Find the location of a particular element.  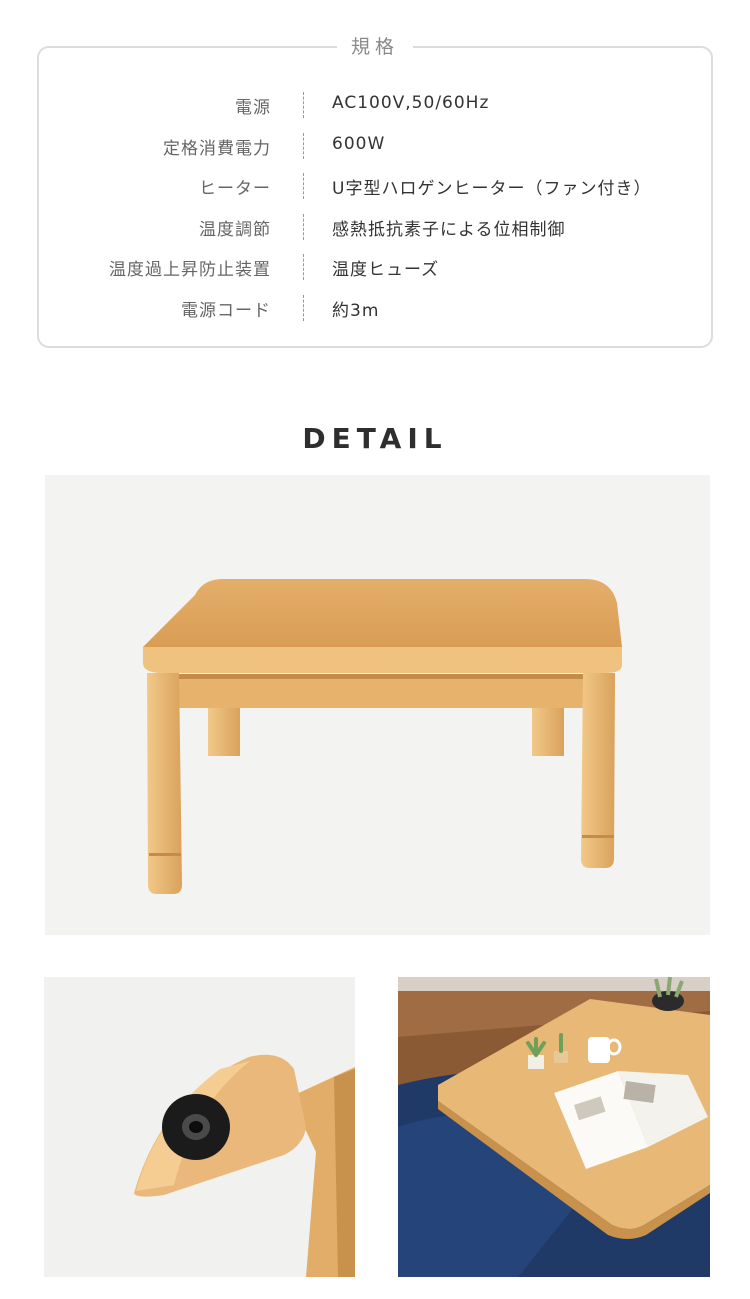

product-photo-leg-detail is located at coordinates (199, 1127).